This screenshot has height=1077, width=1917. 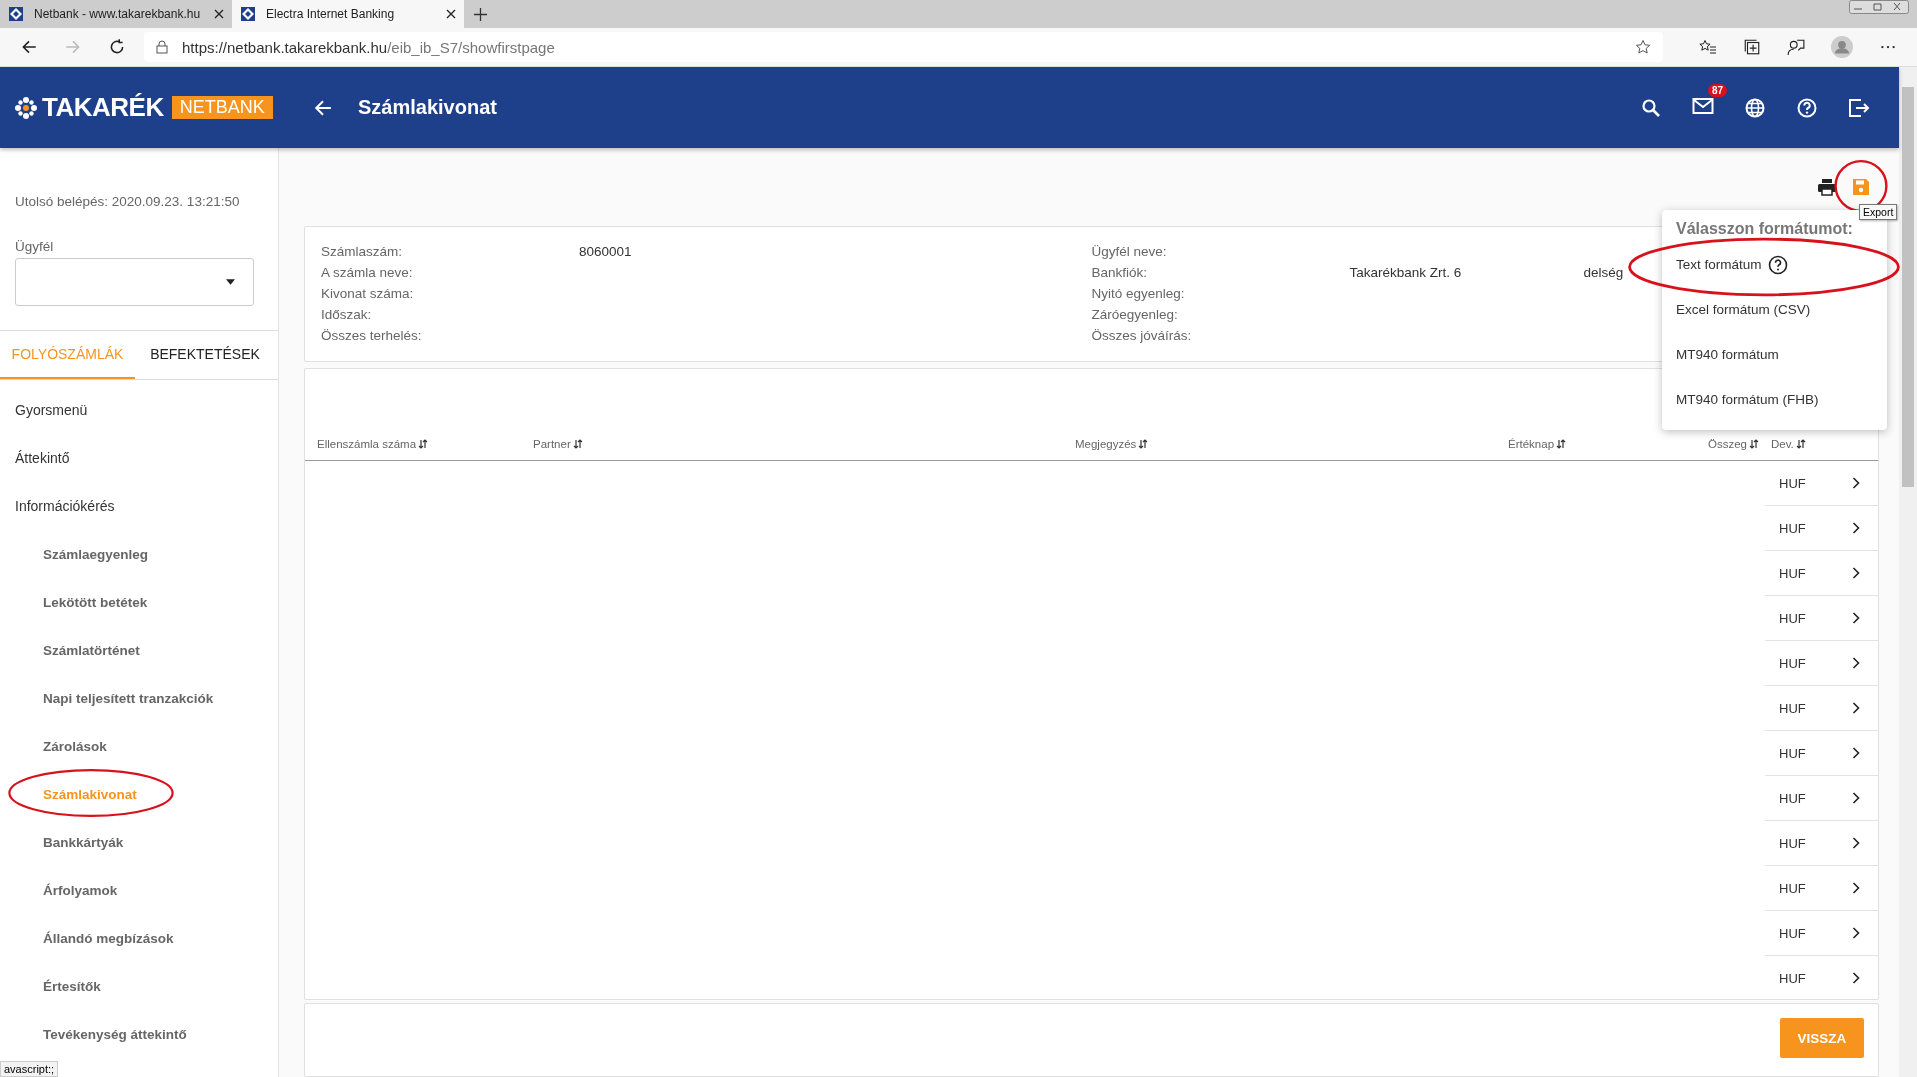 What do you see at coordinates (1651, 107) in the screenshot?
I see `search-icon` at bounding box center [1651, 107].